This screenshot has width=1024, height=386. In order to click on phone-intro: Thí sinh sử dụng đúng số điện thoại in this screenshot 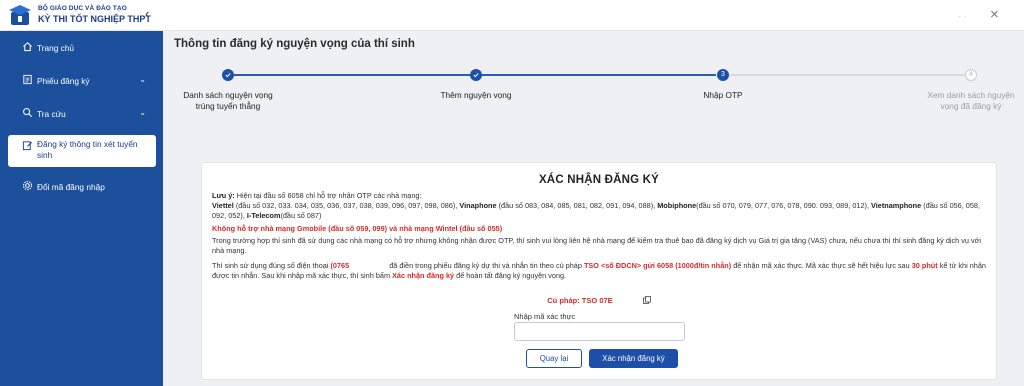, I will do `click(270, 265)`.